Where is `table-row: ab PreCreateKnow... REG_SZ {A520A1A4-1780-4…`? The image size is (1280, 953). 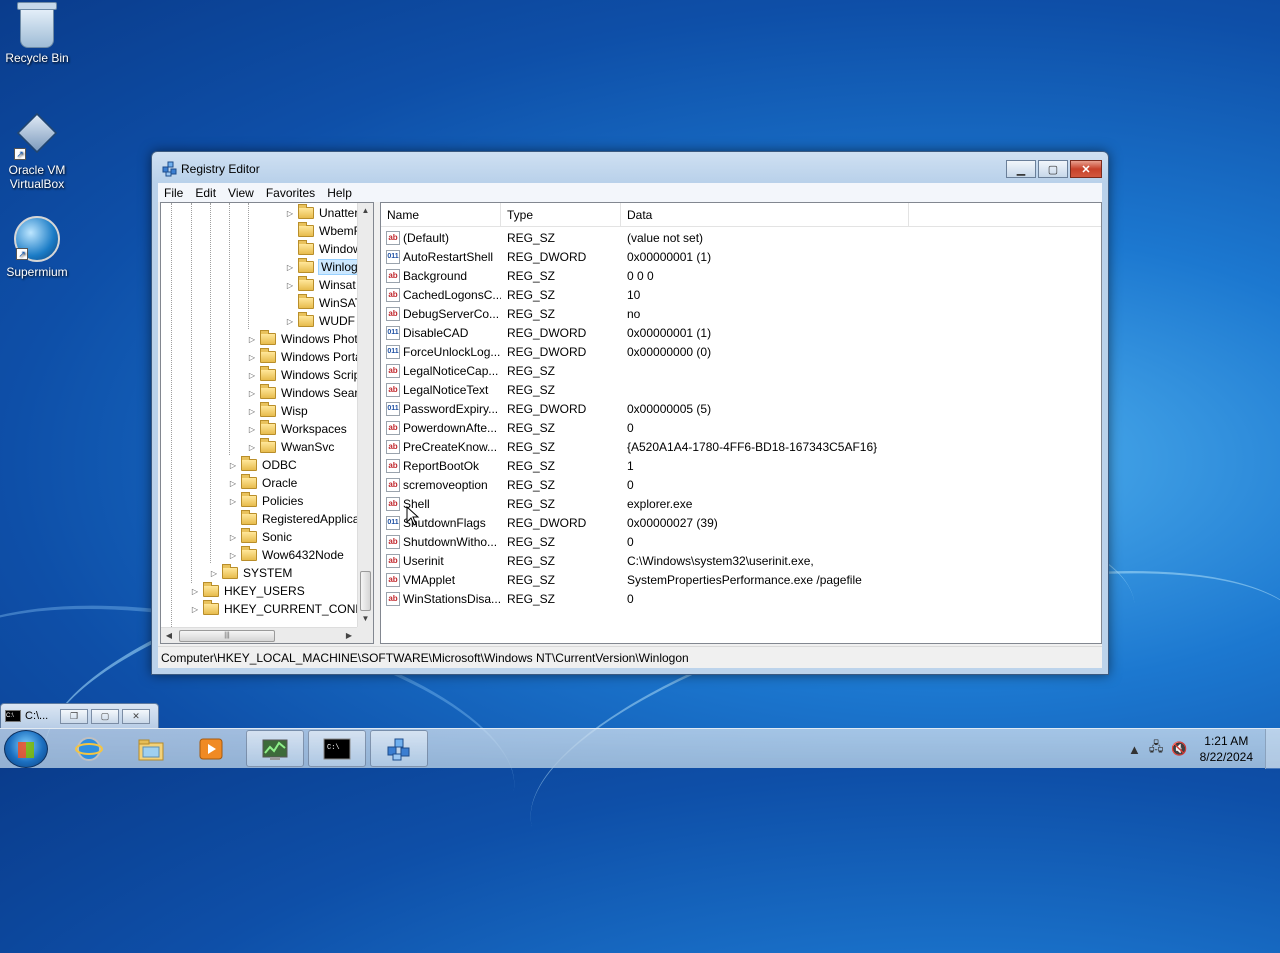
table-row: ab PreCreateKnow... REG_SZ {A520A1A4-1780-4… is located at coordinates (646, 446).